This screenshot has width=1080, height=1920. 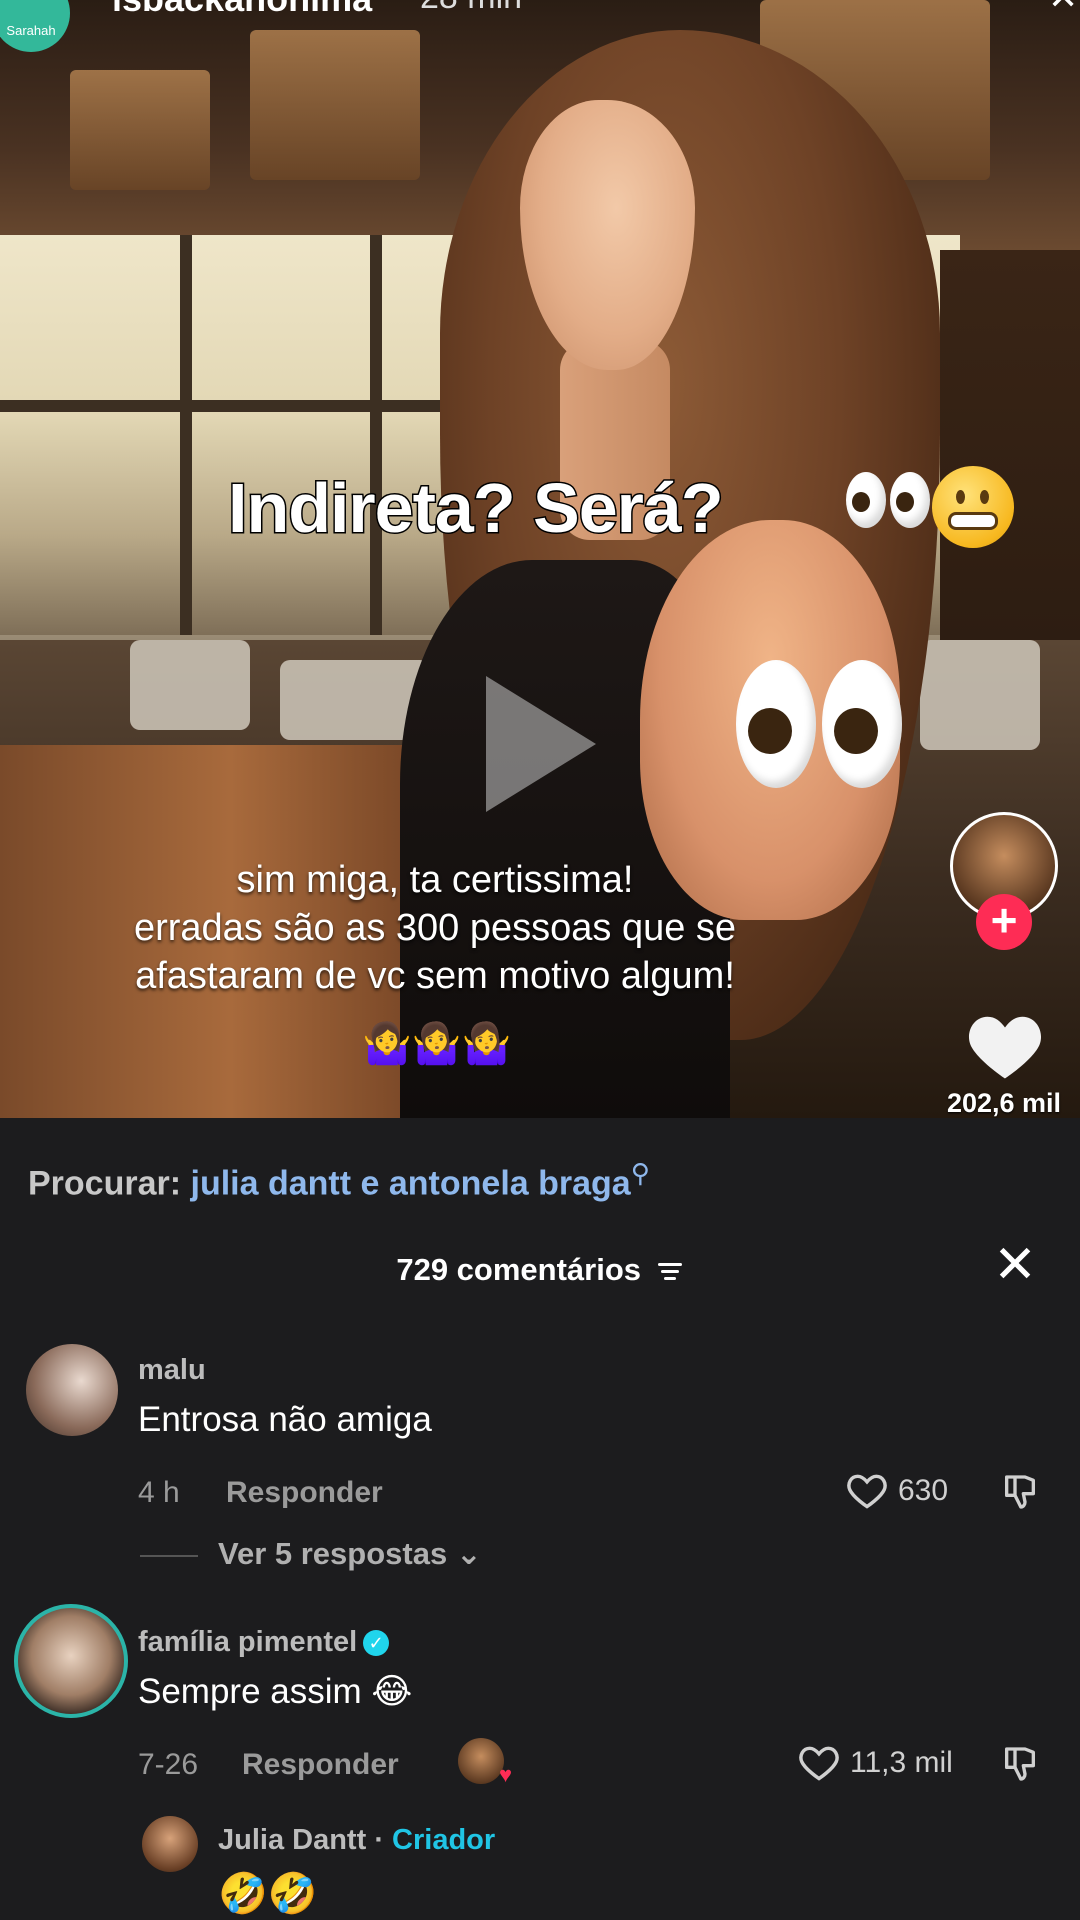 What do you see at coordinates (923, 1490) in the screenshot?
I see `comment-like-count: 630` at bounding box center [923, 1490].